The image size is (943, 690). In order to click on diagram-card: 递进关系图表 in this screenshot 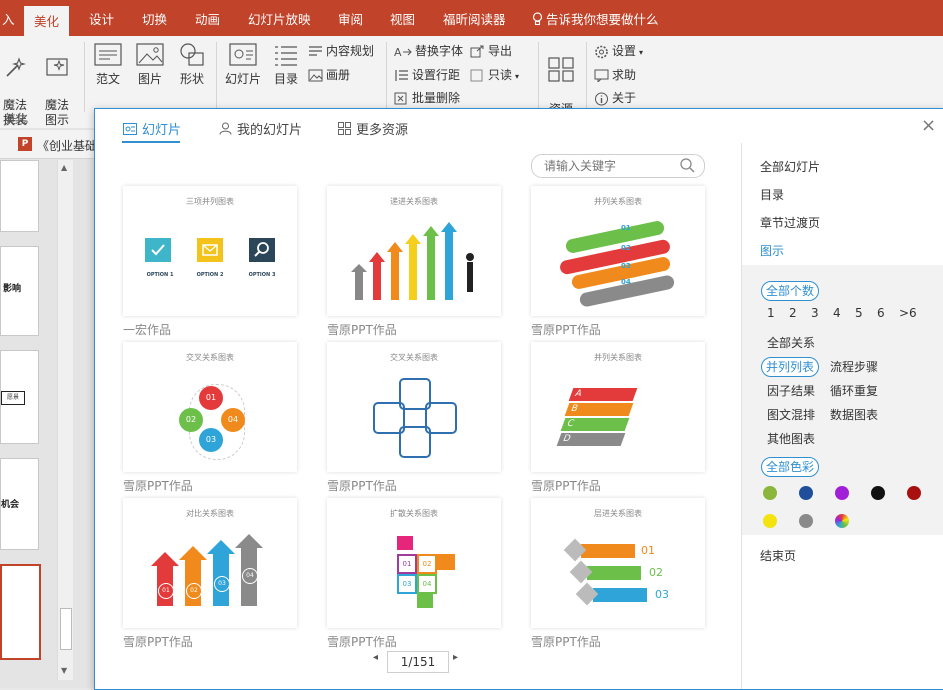, I will do `click(414, 251)`.